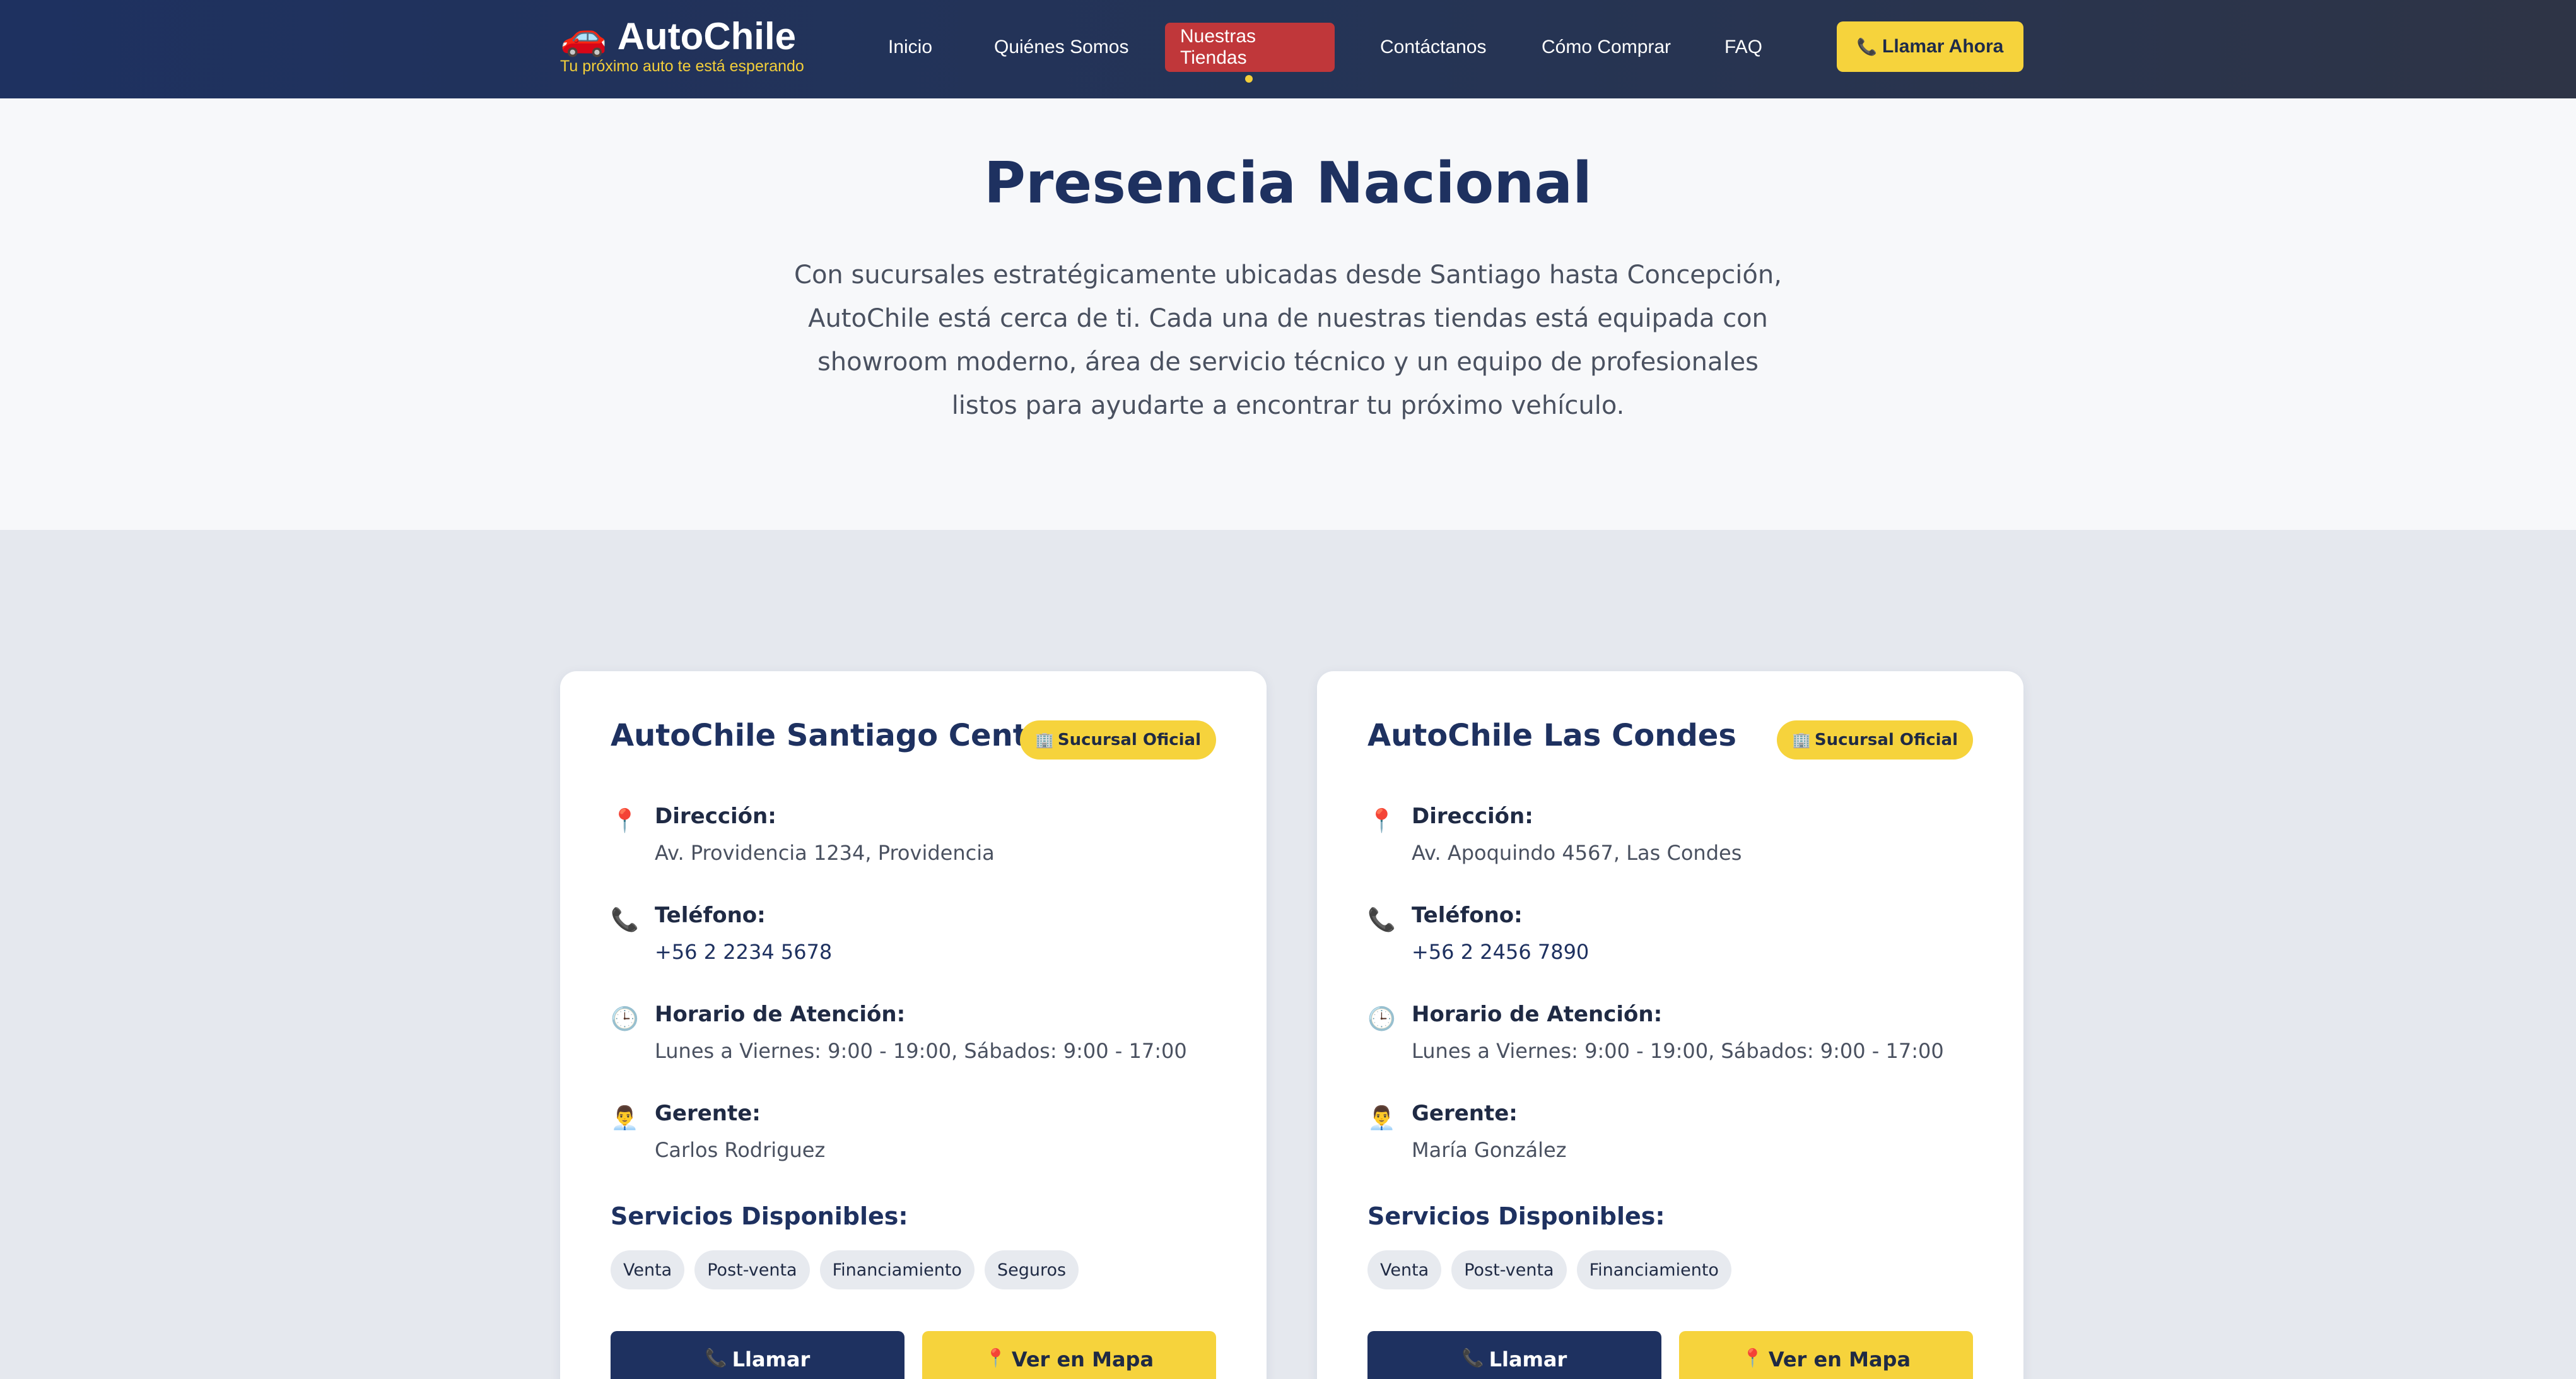 The width and height of the screenshot is (2576, 1379). Describe the element at coordinates (1489, 1150) in the screenshot. I see `manager-value: María González` at that location.